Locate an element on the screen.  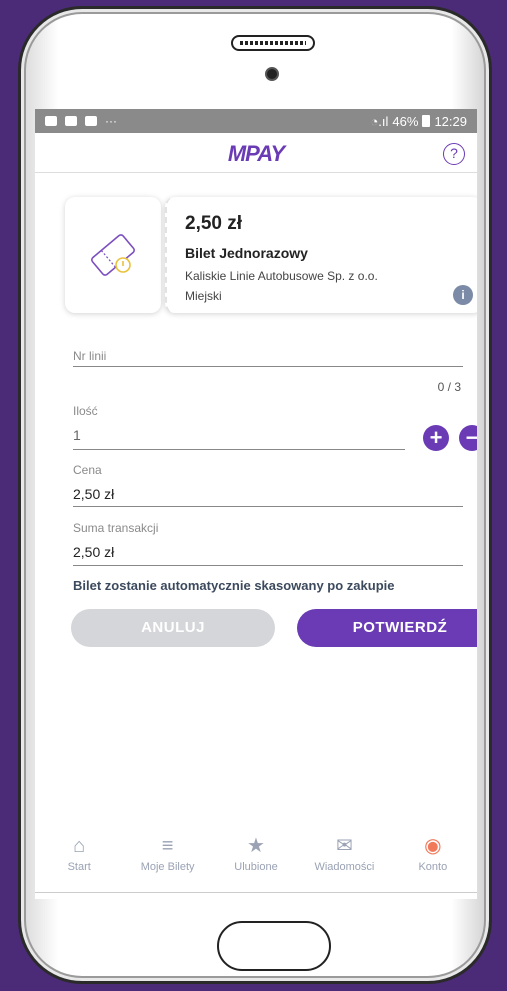
line-number-counter: 0 / 3 is located at coordinates (449, 387).